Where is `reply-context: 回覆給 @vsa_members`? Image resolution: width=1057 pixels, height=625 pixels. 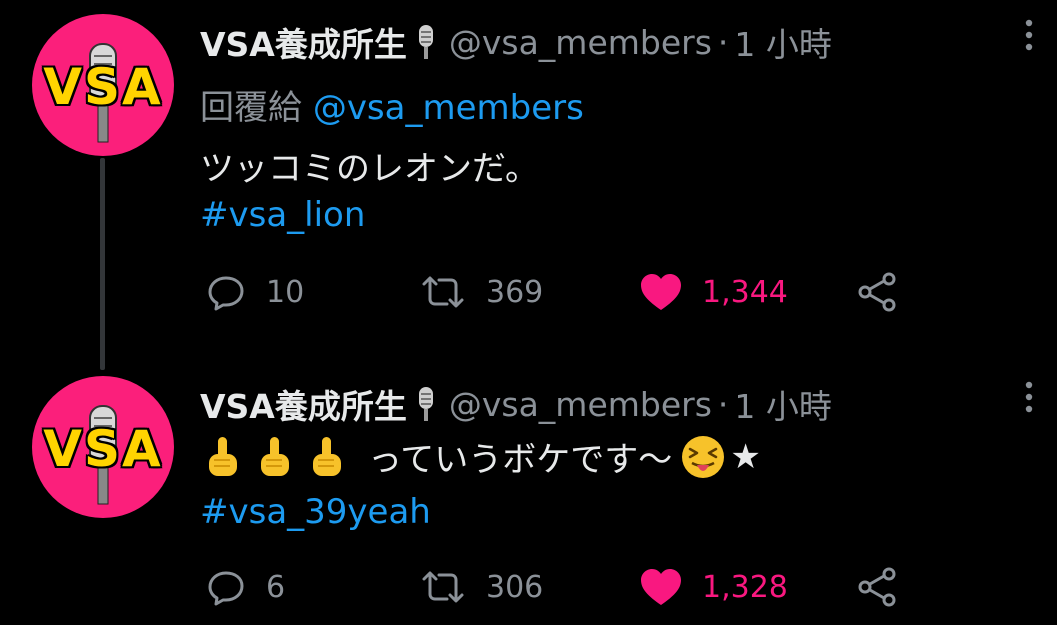
reply-context: 回覆給 @vsa_members is located at coordinates (392, 104).